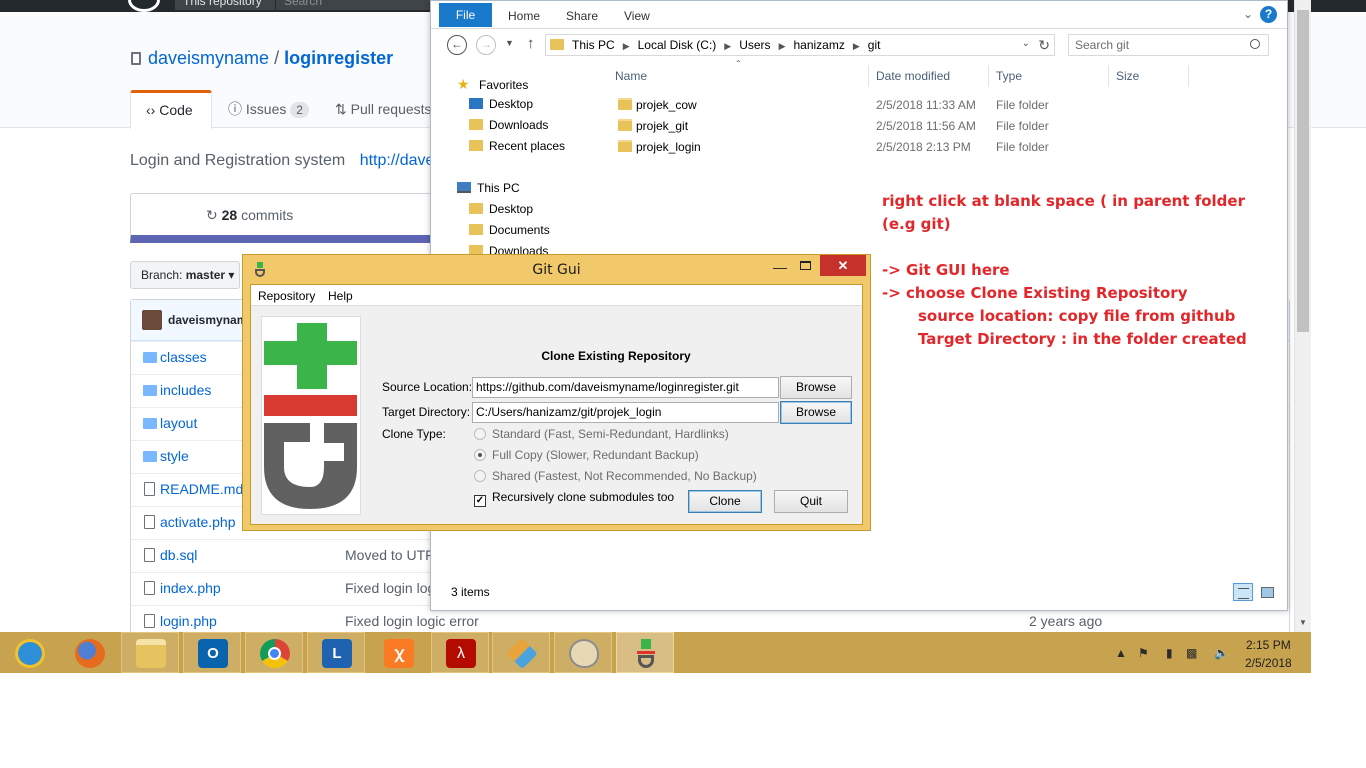 This screenshot has width=1366, height=768. Describe the element at coordinates (185, 390) in the screenshot. I see `file-name-link: includes` at that location.